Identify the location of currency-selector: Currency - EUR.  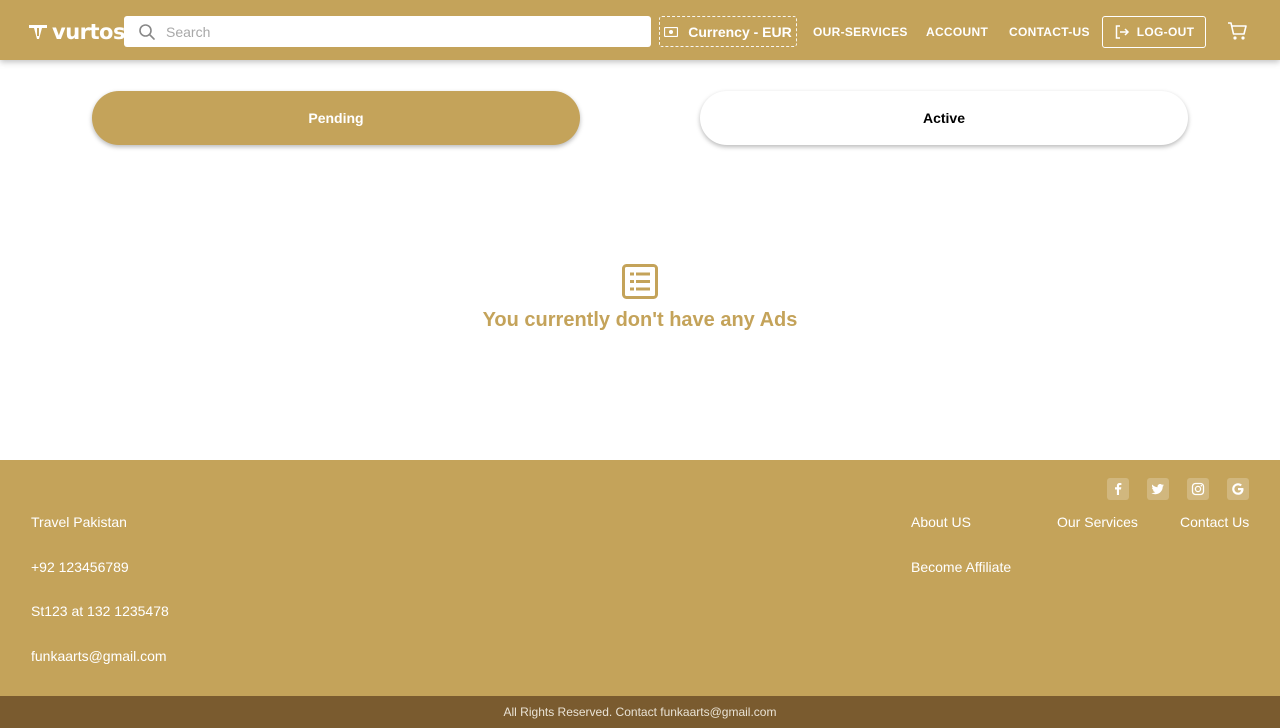
(728, 31).